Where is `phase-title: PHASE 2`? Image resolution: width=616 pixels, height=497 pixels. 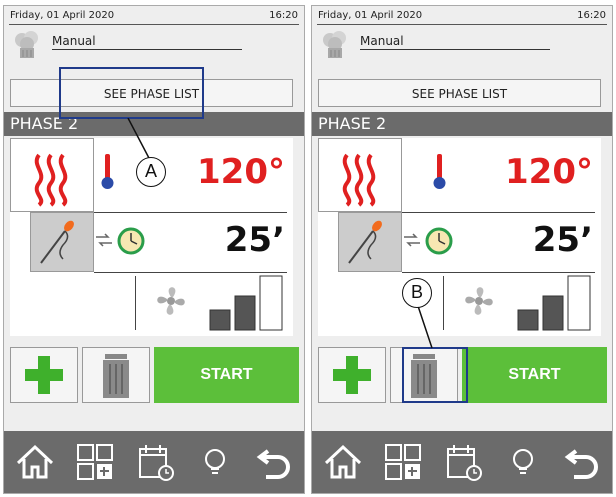
phase-title: PHASE 2 is located at coordinates (462, 124).